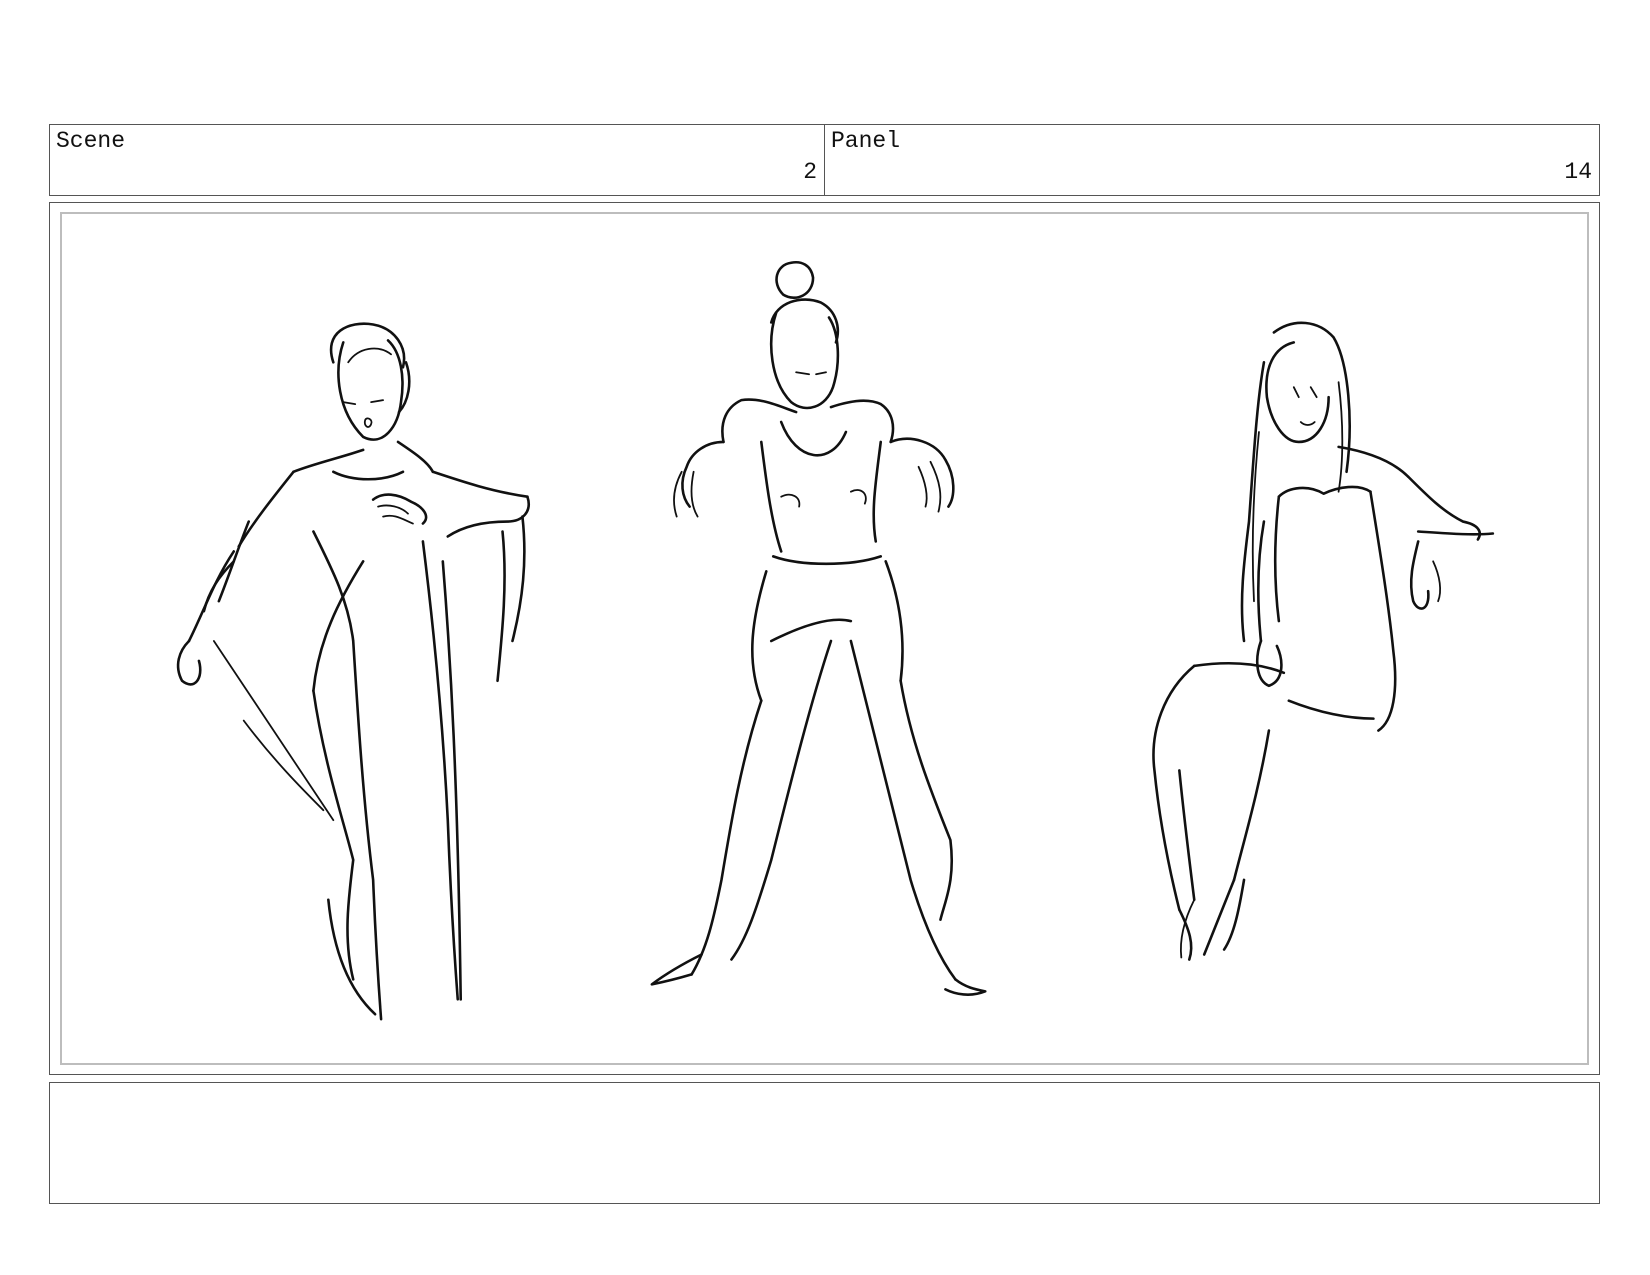 Image resolution: width=1650 pixels, height=1275 pixels. What do you see at coordinates (91, 141) in the screenshot?
I see `scene-label: Scene` at bounding box center [91, 141].